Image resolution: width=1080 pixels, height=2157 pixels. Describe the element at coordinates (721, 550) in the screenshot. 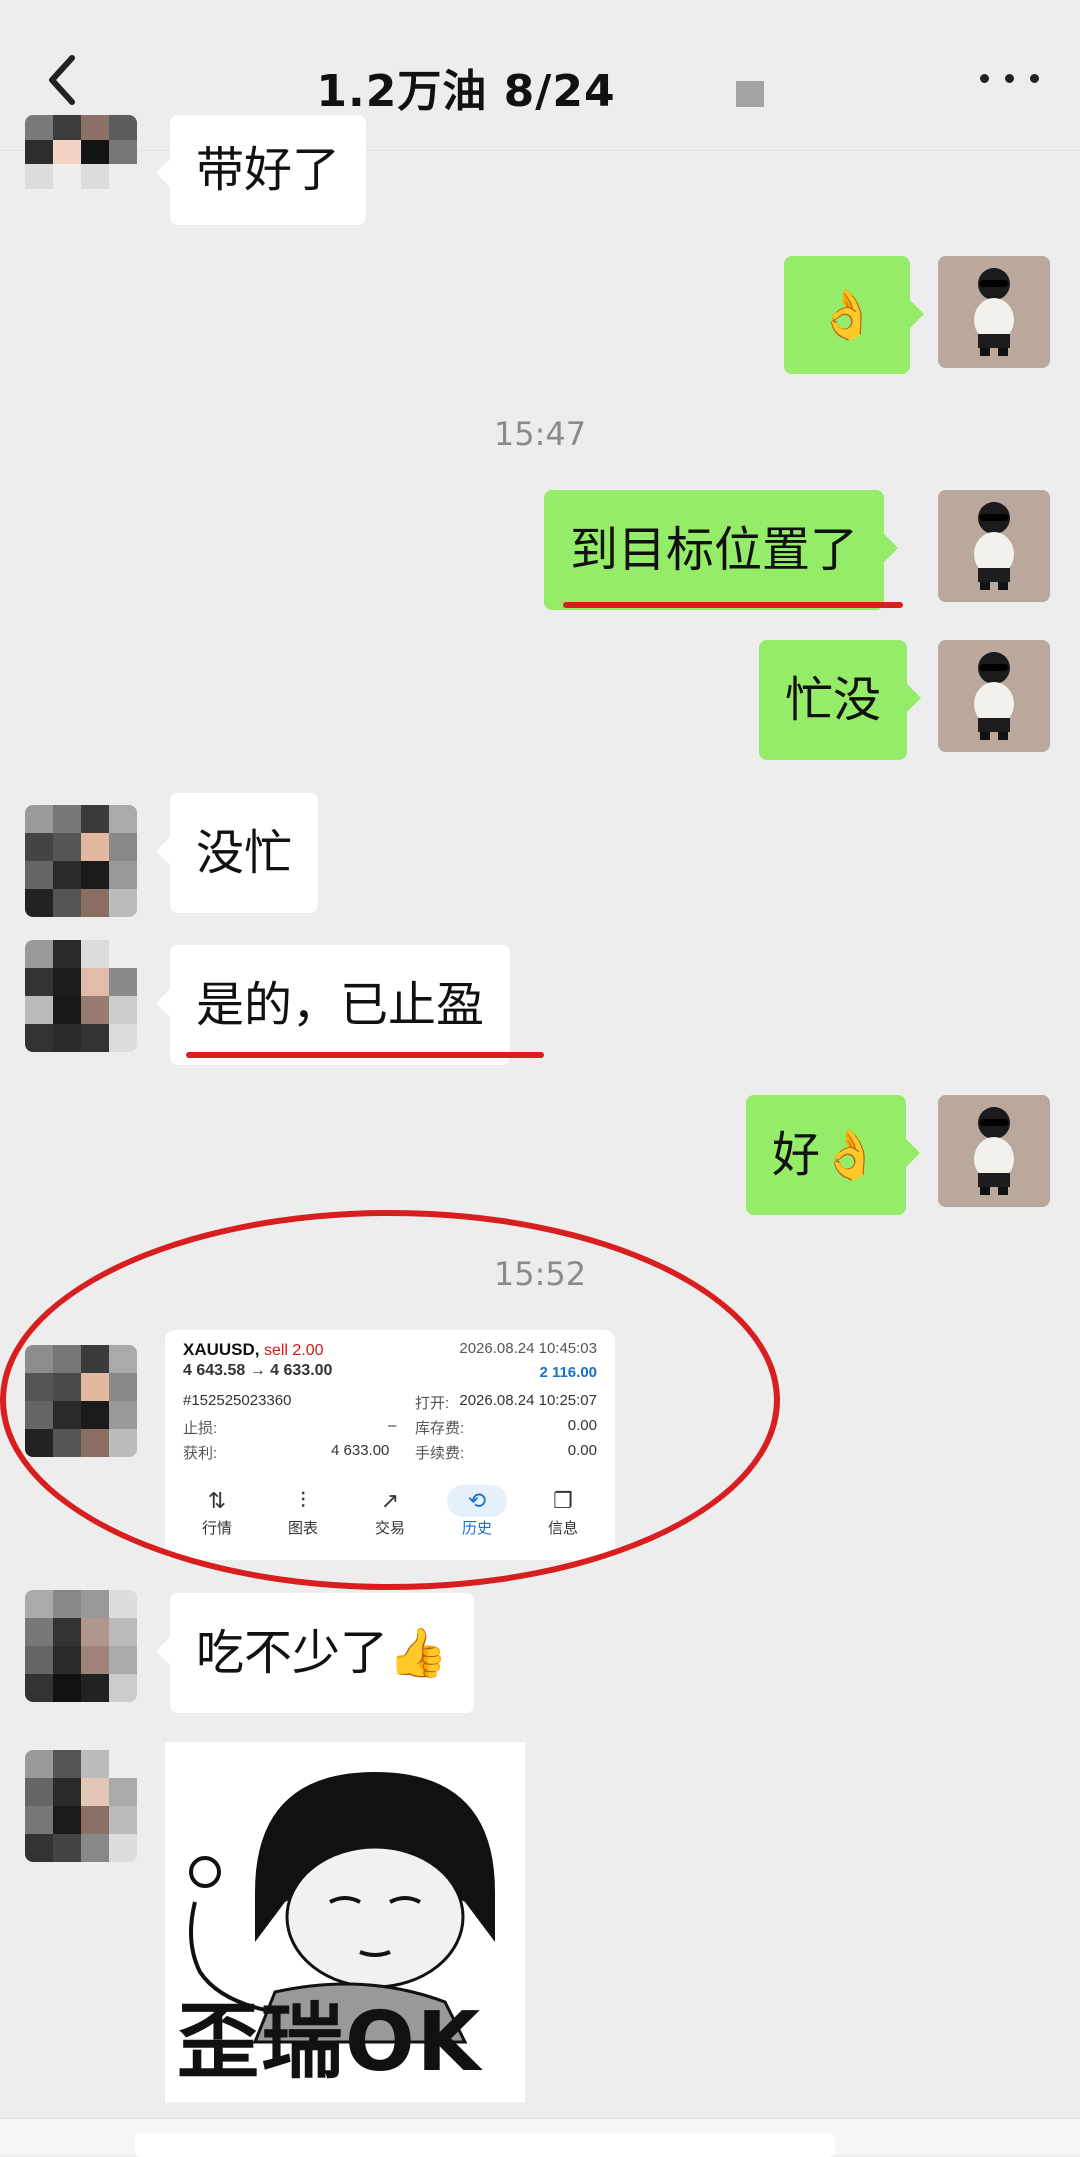

I see `message-bubble-outgoing: 到目标位置了` at that location.